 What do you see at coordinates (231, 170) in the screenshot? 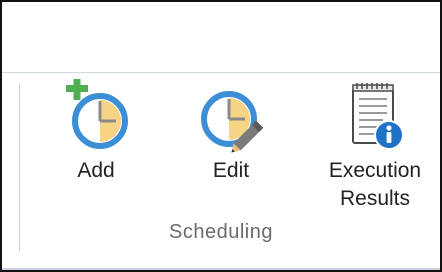
I see `edit-button-label: Edit` at bounding box center [231, 170].